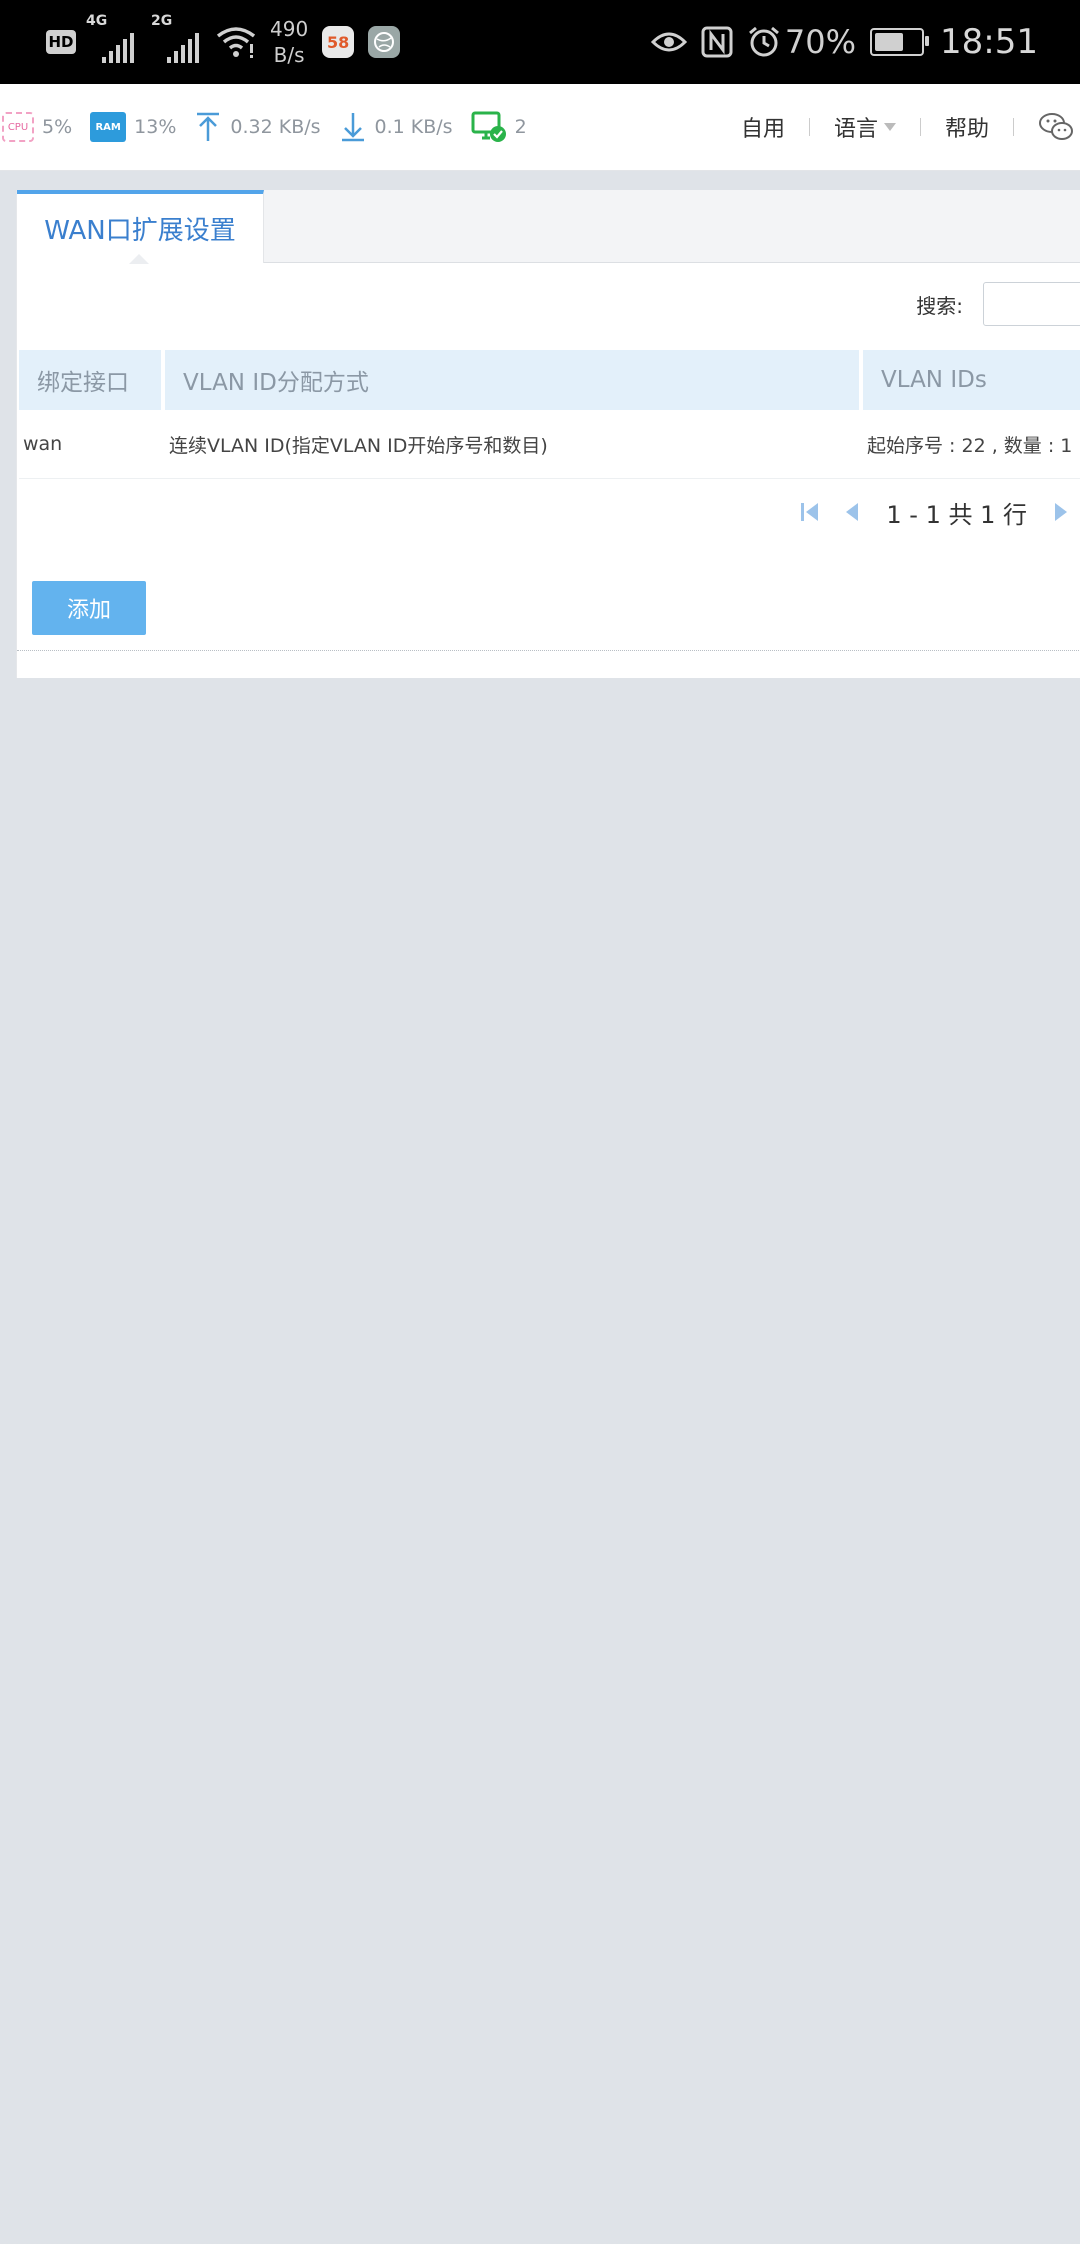  What do you see at coordinates (289, 55) in the screenshot?
I see `network-speed-unit: B/s` at bounding box center [289, 55].